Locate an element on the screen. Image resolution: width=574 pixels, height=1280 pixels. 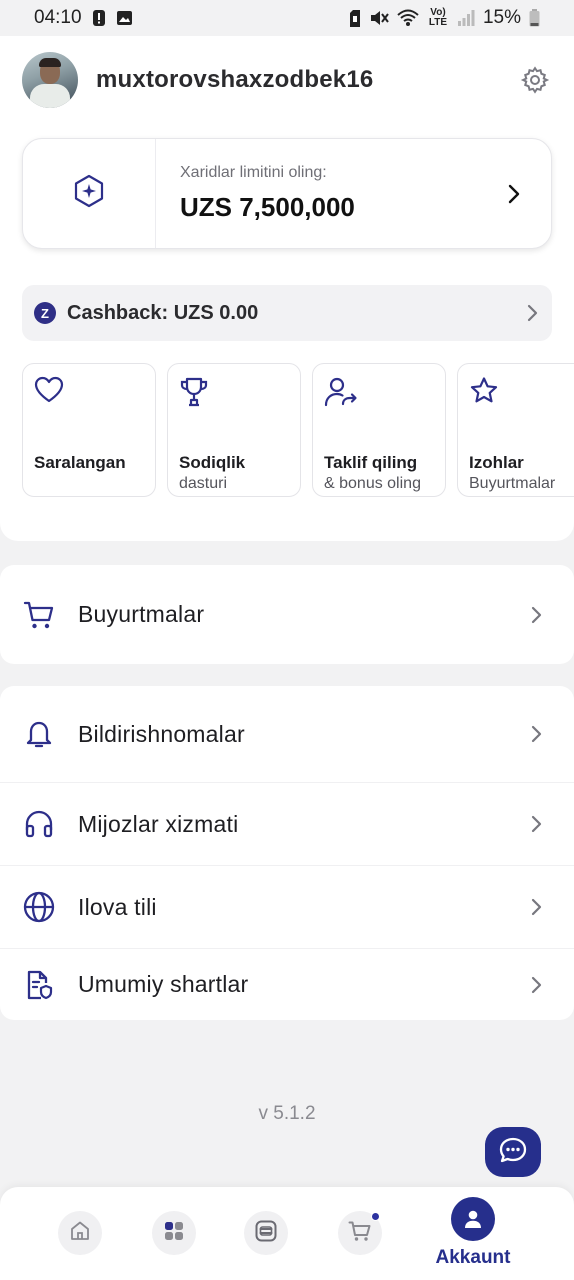
document-shield-icon is located at coordinates (39, 985).